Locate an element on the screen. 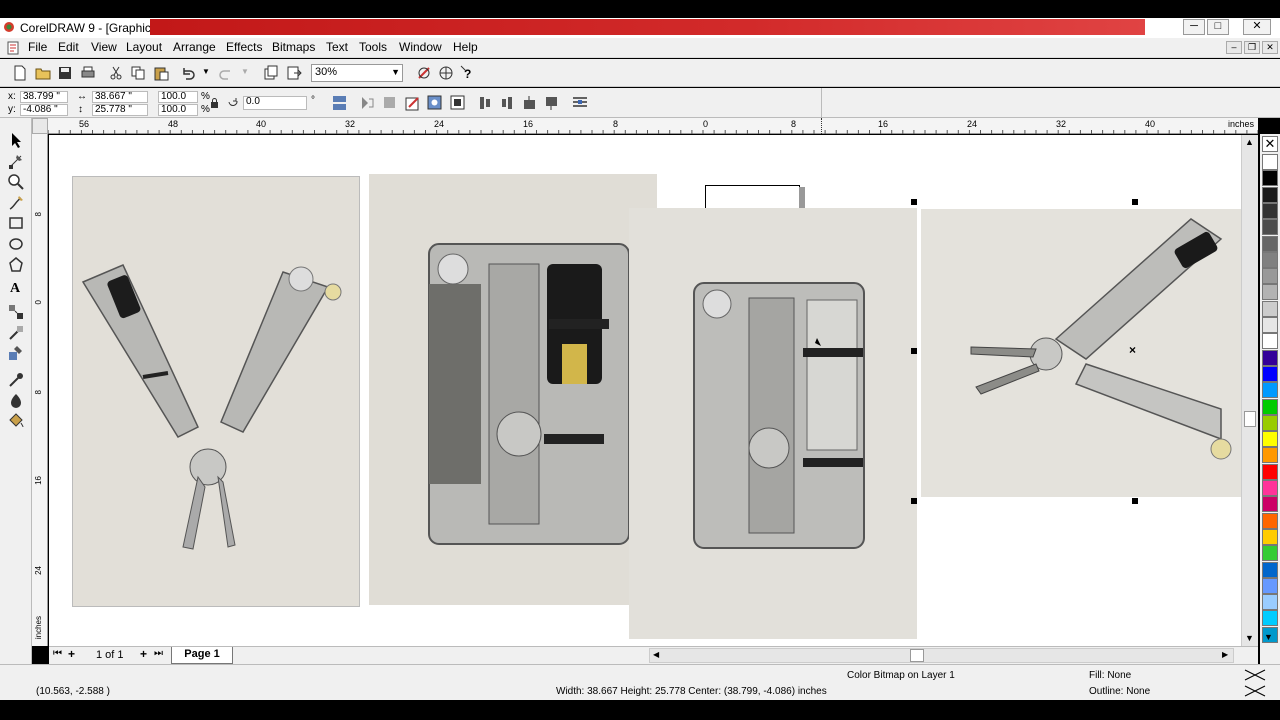 The image size is (1280, 720). scroll-up-icon: ▲ is located at coordinates (1249, 142).